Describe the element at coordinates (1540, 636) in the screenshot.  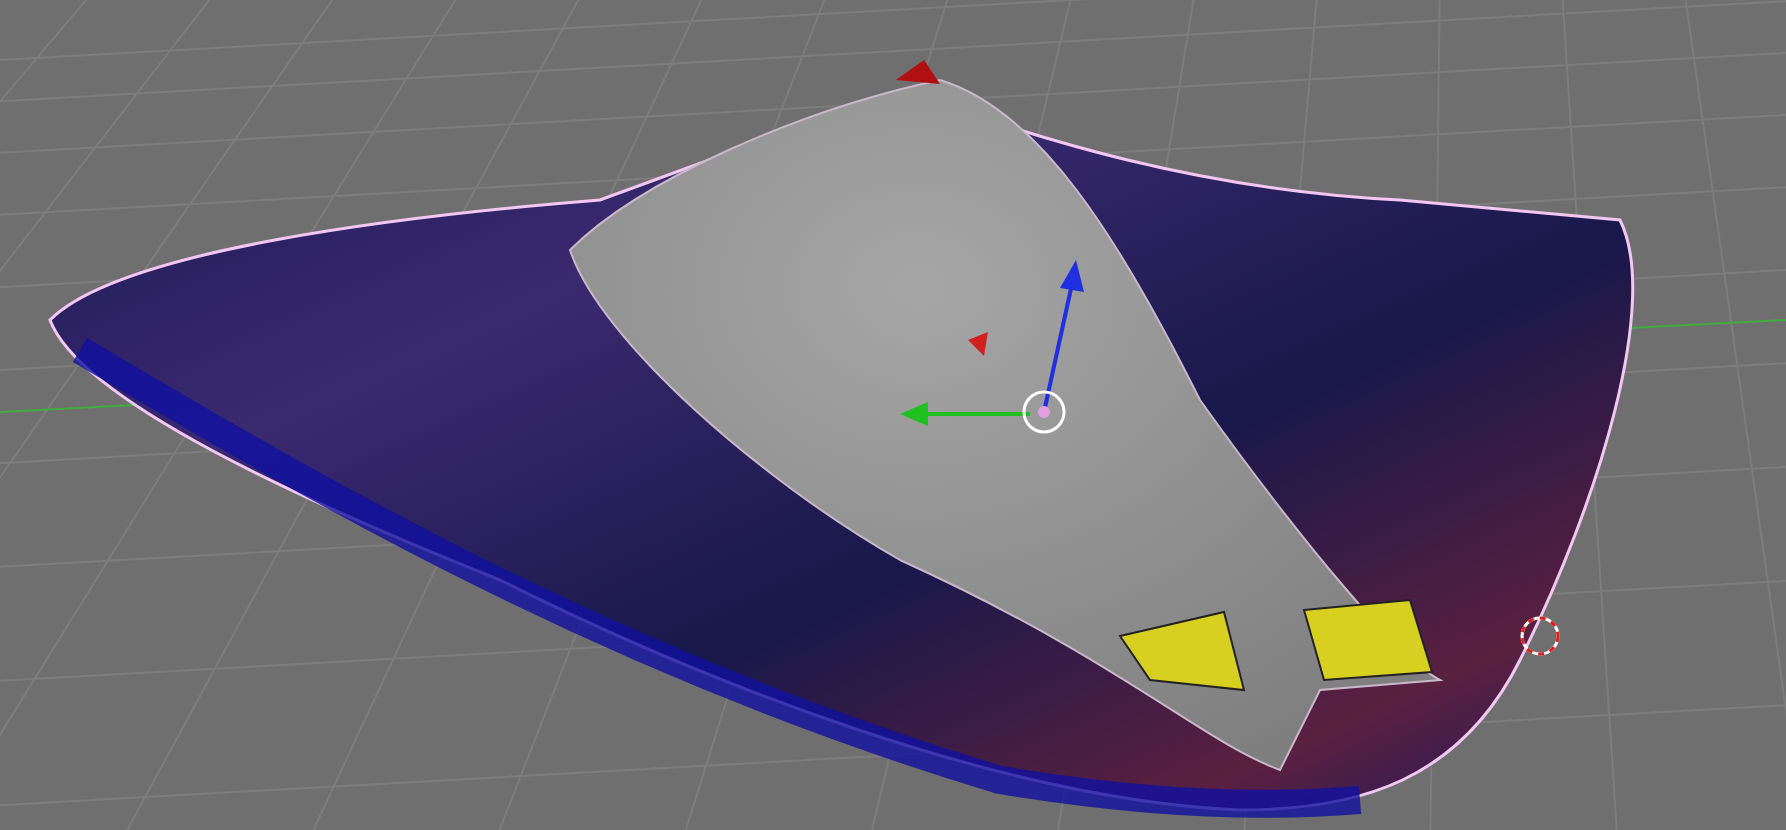
I see `3d-cursor-icon` at that location.